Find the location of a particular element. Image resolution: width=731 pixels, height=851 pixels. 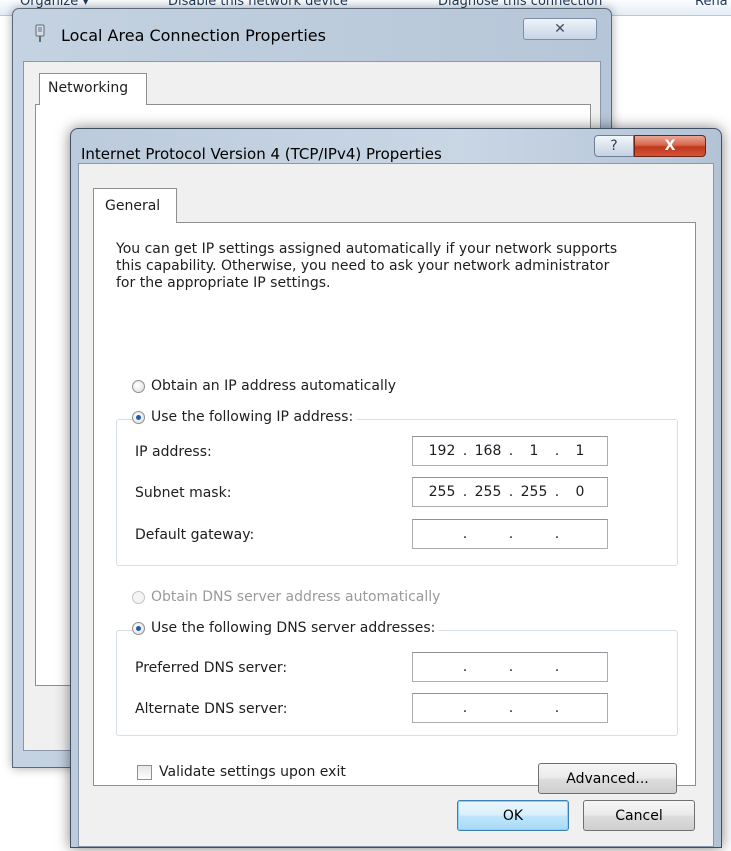

alternate-dns-label: Alternate DNS server: is located at coordinates (211, 709).